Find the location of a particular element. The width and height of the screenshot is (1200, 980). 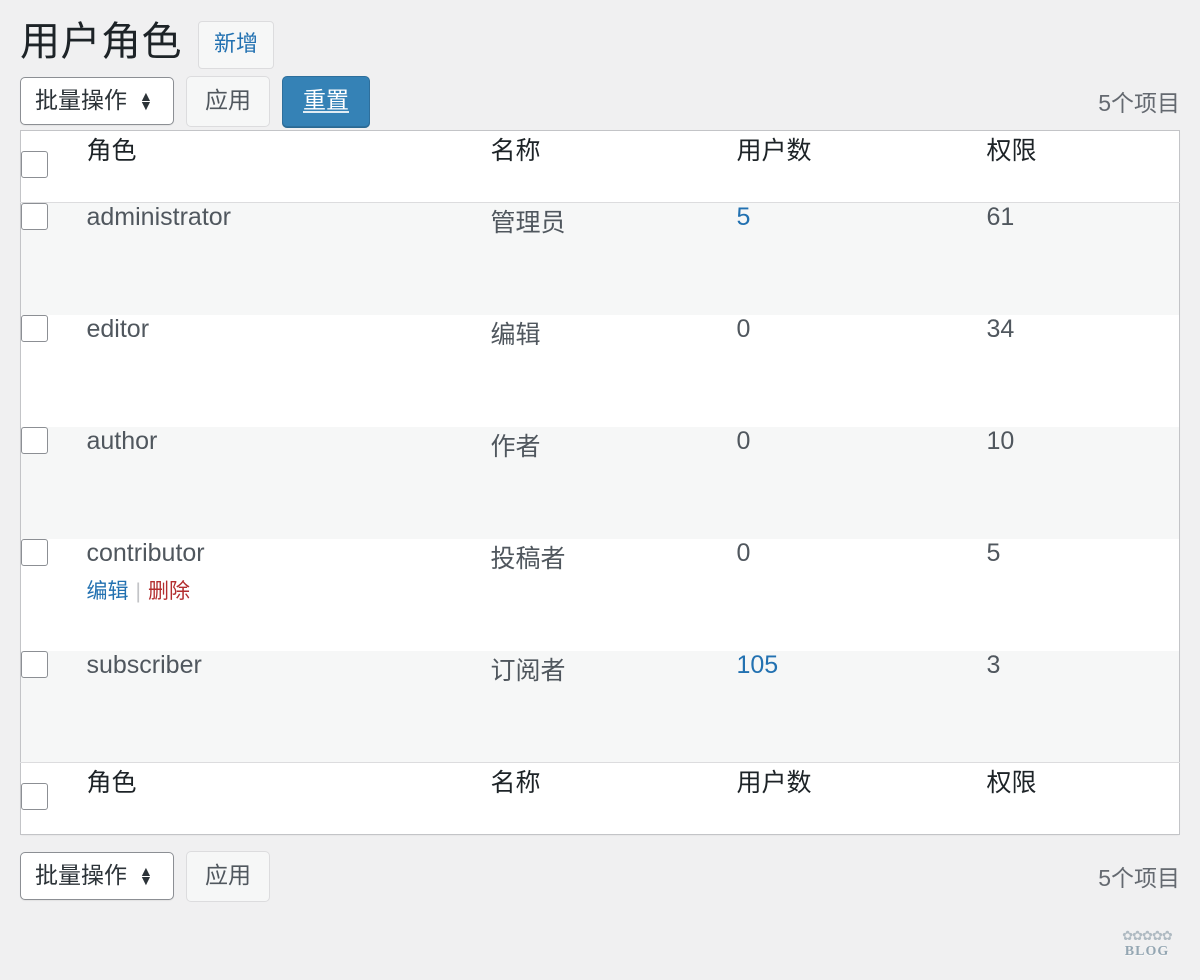

role-slug: contributor is located at coordinates (145, 552).